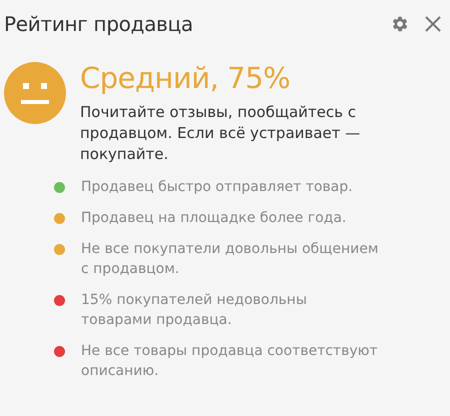 The height and width of the screenshot is (416, 450). What do you see at coordinates (230, 361) in the screenshot?
I see `factor-text: Не все товары продавца соответствуют описанию.` at bounding box center [230, 361].